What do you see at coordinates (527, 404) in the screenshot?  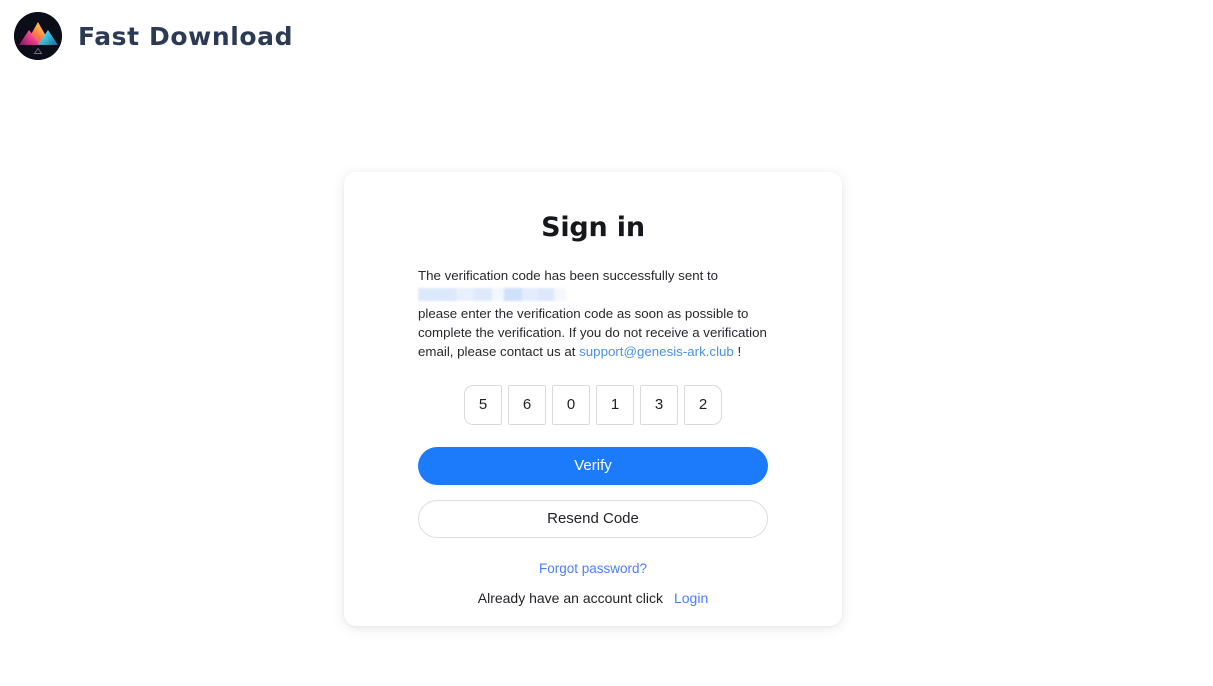 I see `code-digit-2: 6` at bounding box center [527, 404].